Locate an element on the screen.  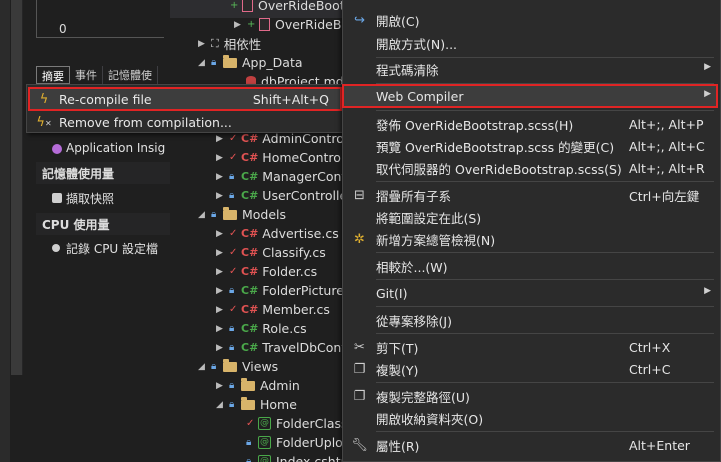
git-menu-item: Git(I) ▶ is located at coordinates (530, 293).